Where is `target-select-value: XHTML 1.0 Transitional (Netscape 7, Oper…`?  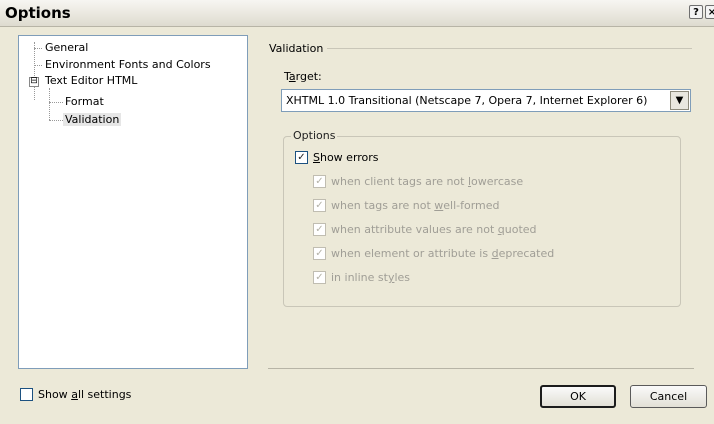
target-select-value: XHTML 1.0 Transitional (Netscape 7, Oper… is located at coordinates (467, 100).